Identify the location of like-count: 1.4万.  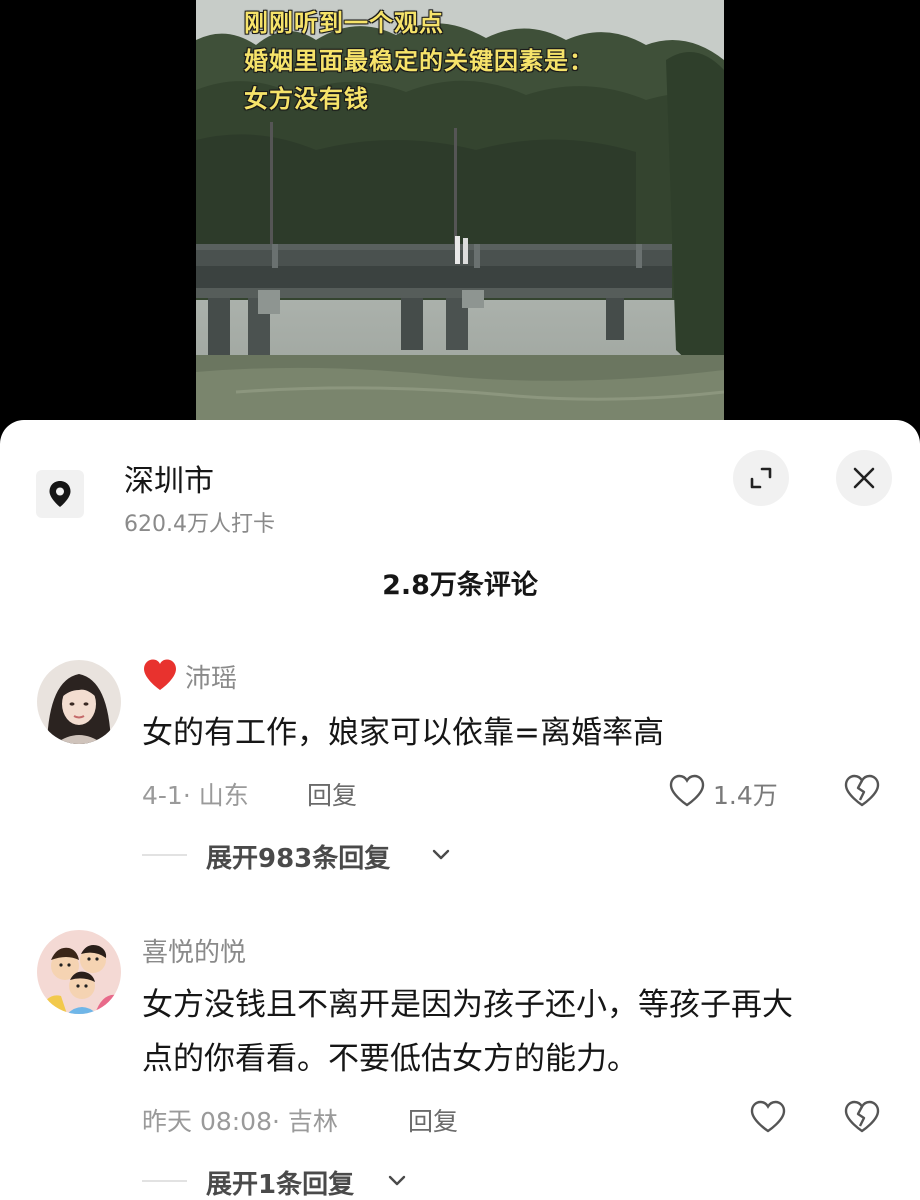
(745, 795).